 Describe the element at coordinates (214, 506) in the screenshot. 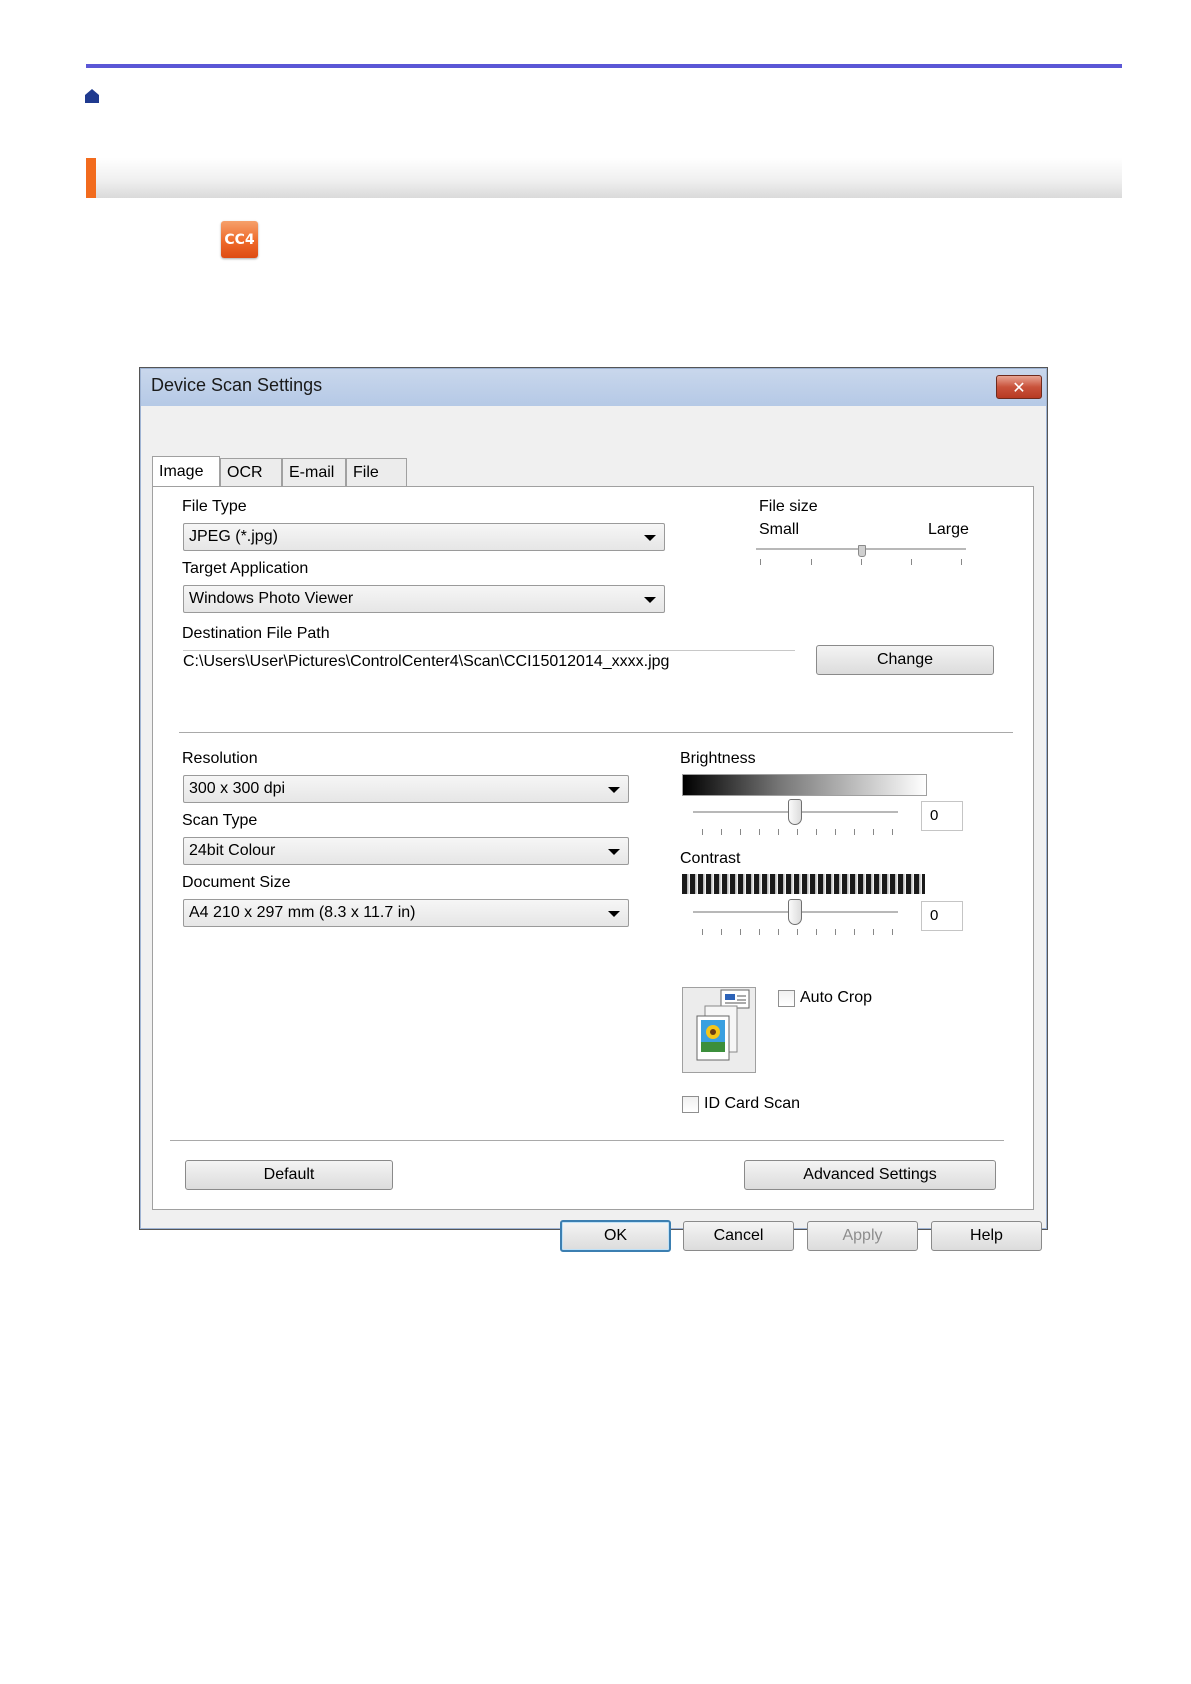

I see `file-type-label: File Type` at that location.